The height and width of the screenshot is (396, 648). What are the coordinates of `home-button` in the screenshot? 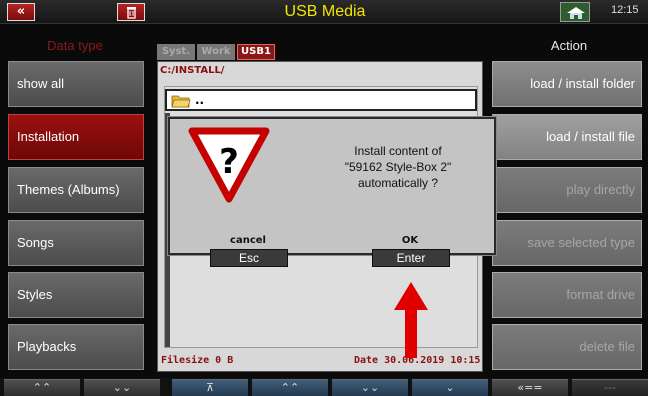 It's located at (575, 12).